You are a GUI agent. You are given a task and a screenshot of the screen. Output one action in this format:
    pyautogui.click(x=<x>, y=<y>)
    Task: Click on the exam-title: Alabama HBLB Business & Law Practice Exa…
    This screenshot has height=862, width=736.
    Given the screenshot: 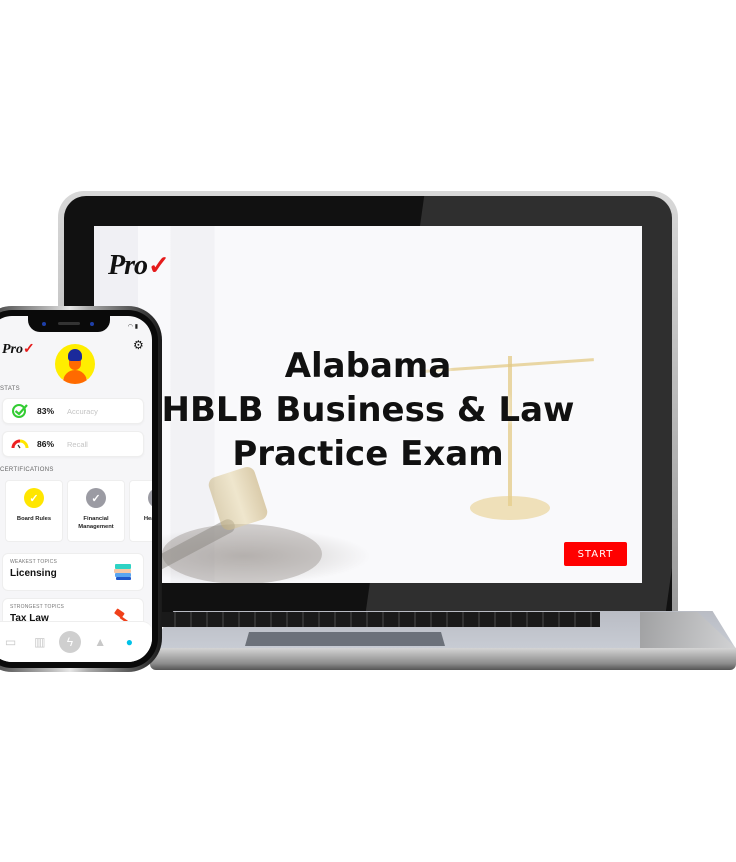 What is the action you would take?
    pyautogui.click(x=368, y=410)
    